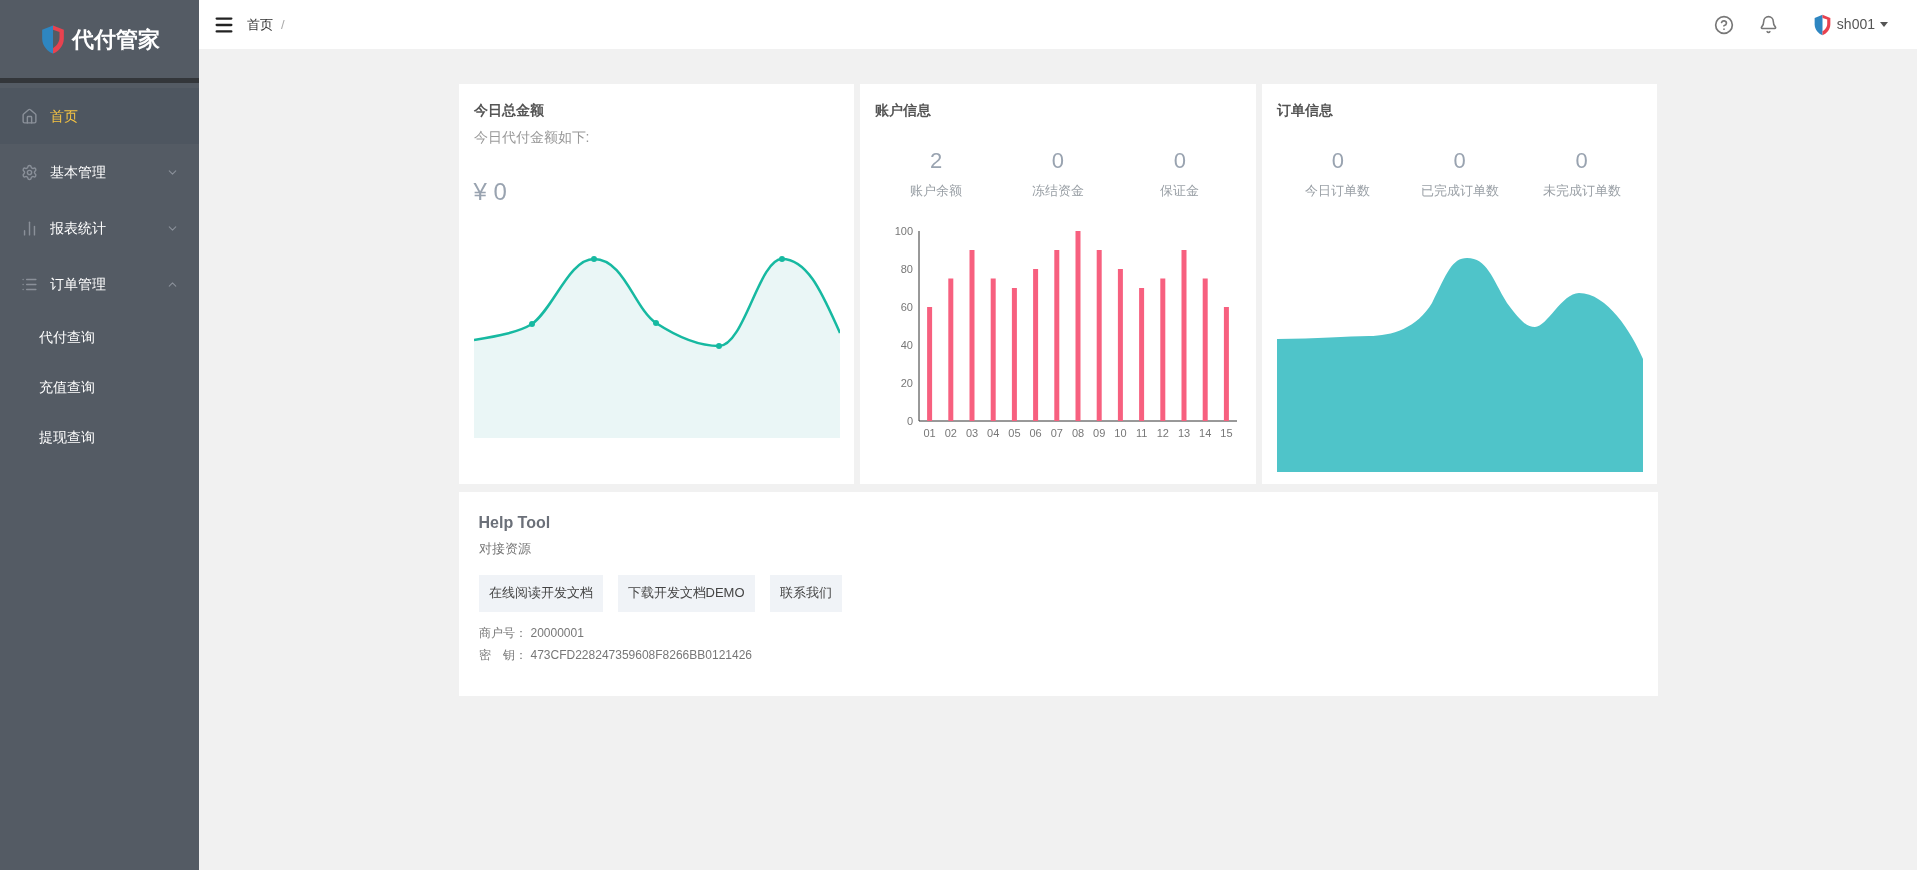 The height and width of the screenshot is (870, 1917). I want to click on x-tick-label: 04, so click(993, 432).